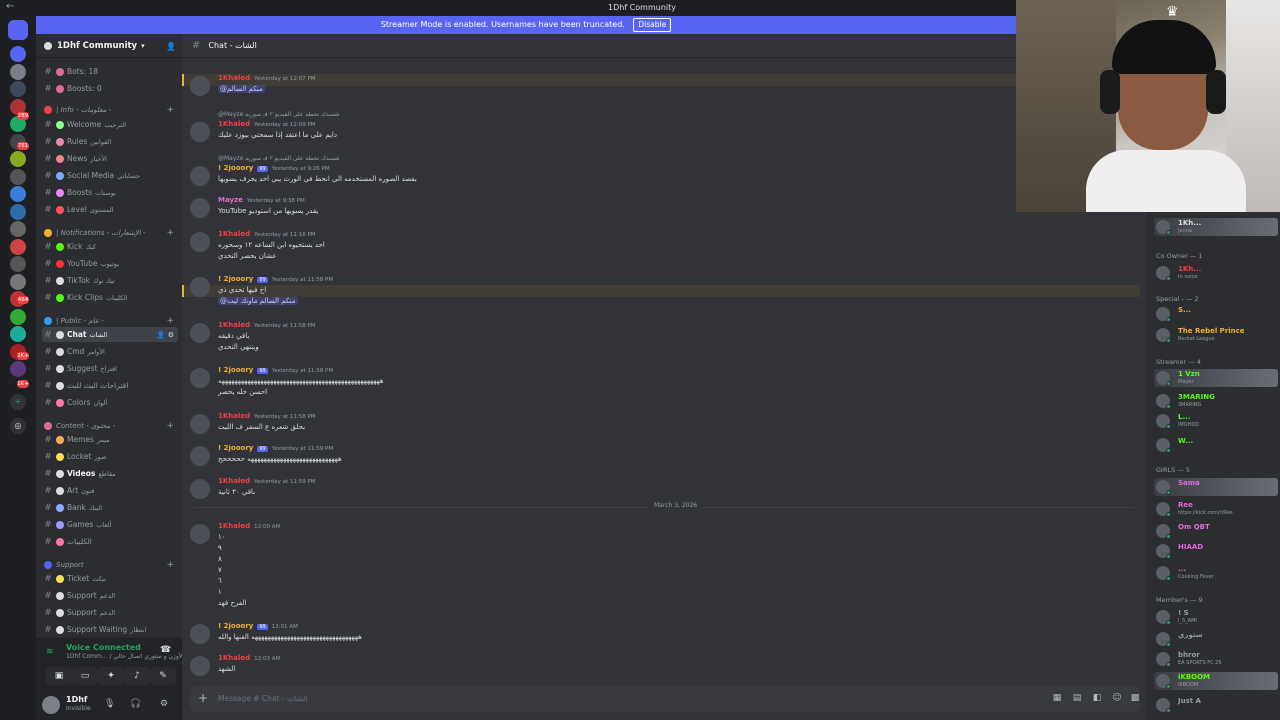 This screenshot has width=1280, height=720. I want to click on channel-item: # Locket صور, so click(110, 456).